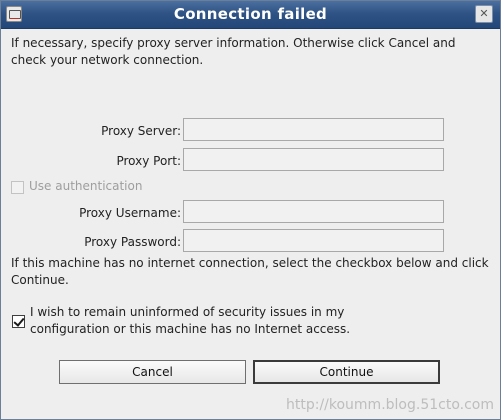  What do you see at coordinates (346, 372) in the screenshot?
I see `continue-button: Continue` at bounding box center [346, 372].